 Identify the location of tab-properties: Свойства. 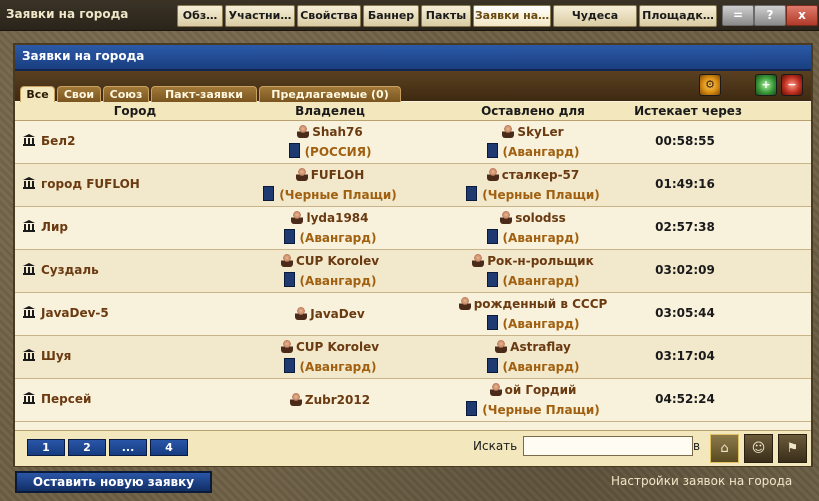
(329, 16).